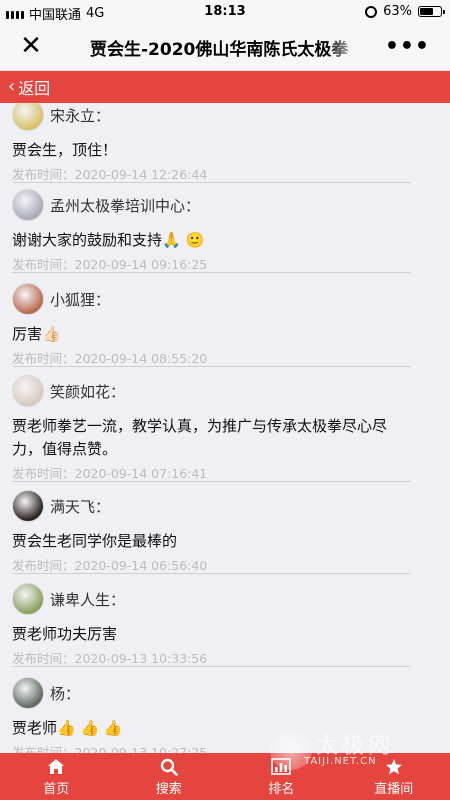  What do you see at coordinates (211, 143) in the screenshot?
I see `comment-item: 宋永立： 贾会生，顶住！ 发布时间：2020-09-14 12:26:44` at bounding box center [211, 143].